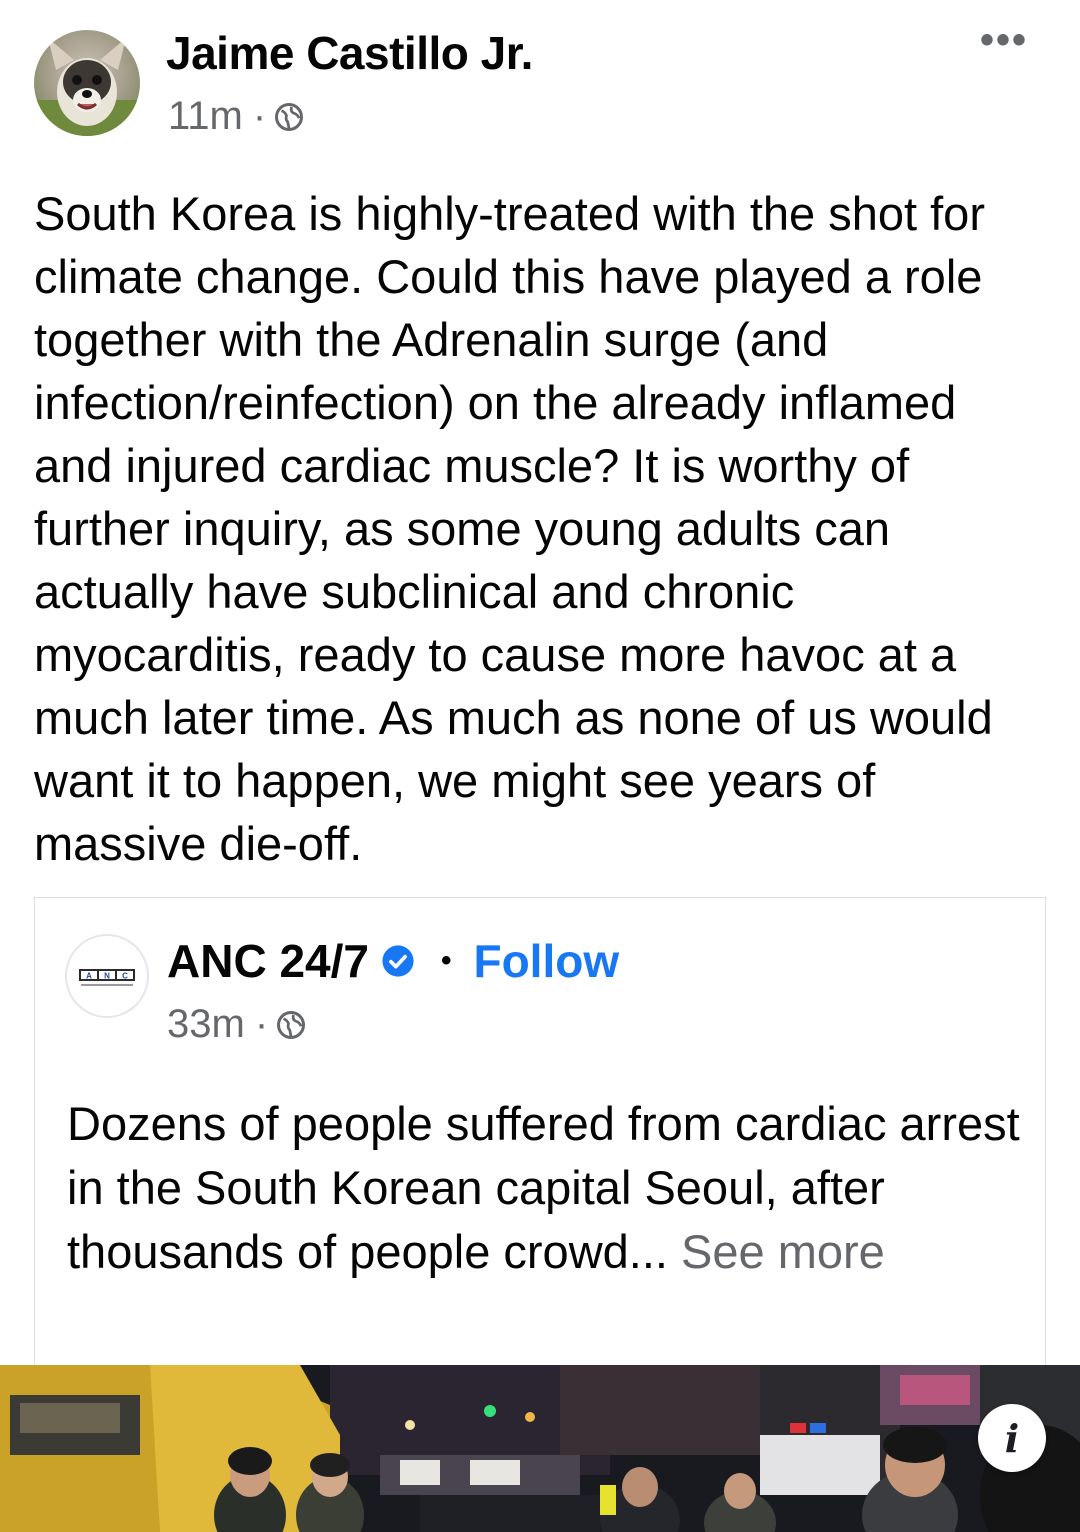 The image size is (1080, 1532). Describe the element at coordinates (1012, 1438) in the screenshot. I see `info-button: i` at that location.